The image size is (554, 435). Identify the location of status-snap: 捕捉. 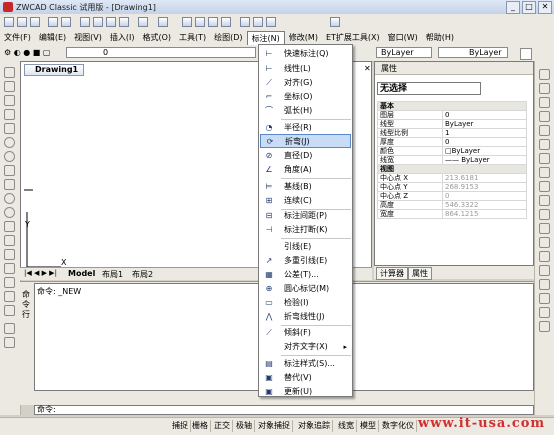
(180, 426).